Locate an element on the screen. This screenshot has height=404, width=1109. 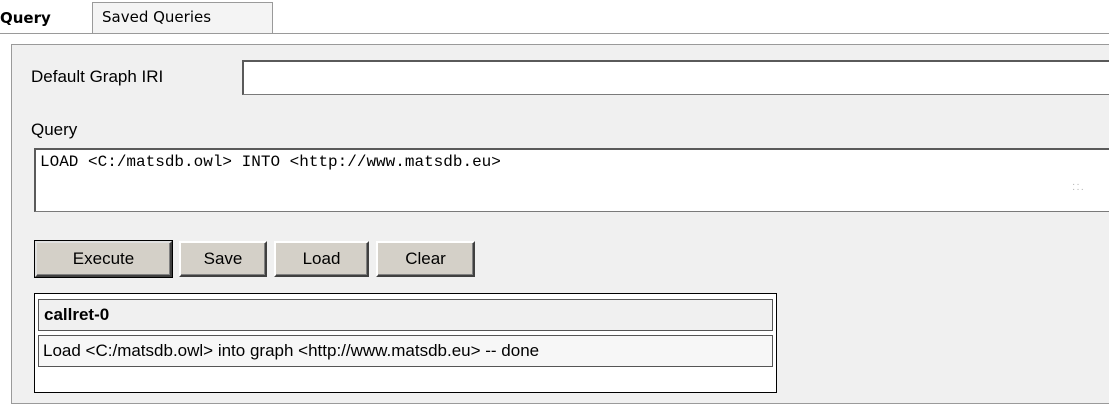
tab-query: Query is located at coordinates (25, 18).